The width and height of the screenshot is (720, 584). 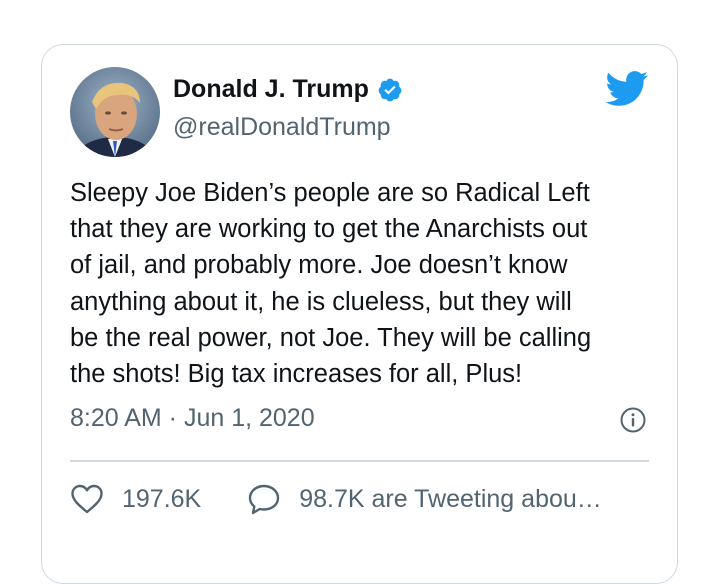 I want to click on speech-bubble-icon, so click(x=264, y=499).